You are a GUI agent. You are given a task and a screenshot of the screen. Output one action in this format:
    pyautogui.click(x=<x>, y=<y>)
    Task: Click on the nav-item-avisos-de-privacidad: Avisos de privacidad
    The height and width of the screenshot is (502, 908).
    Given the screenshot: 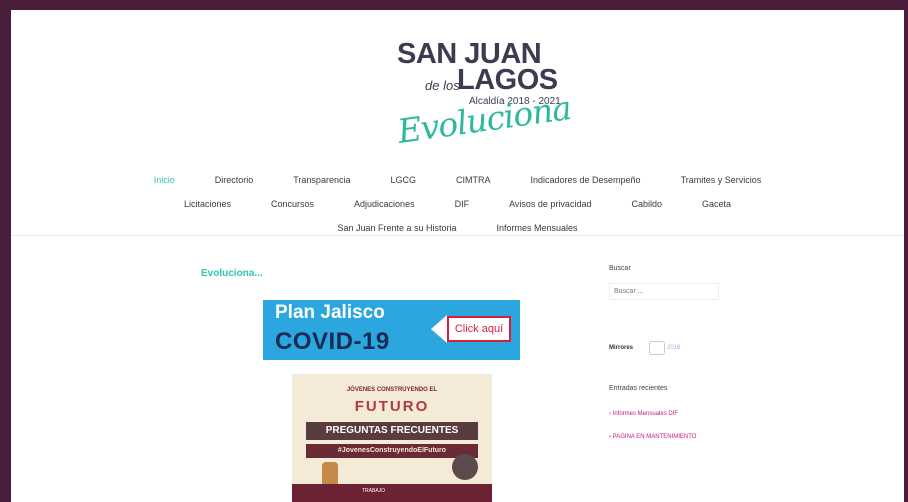 What is the action you would take?
    pyautogui.click(x=550, y=204)
    